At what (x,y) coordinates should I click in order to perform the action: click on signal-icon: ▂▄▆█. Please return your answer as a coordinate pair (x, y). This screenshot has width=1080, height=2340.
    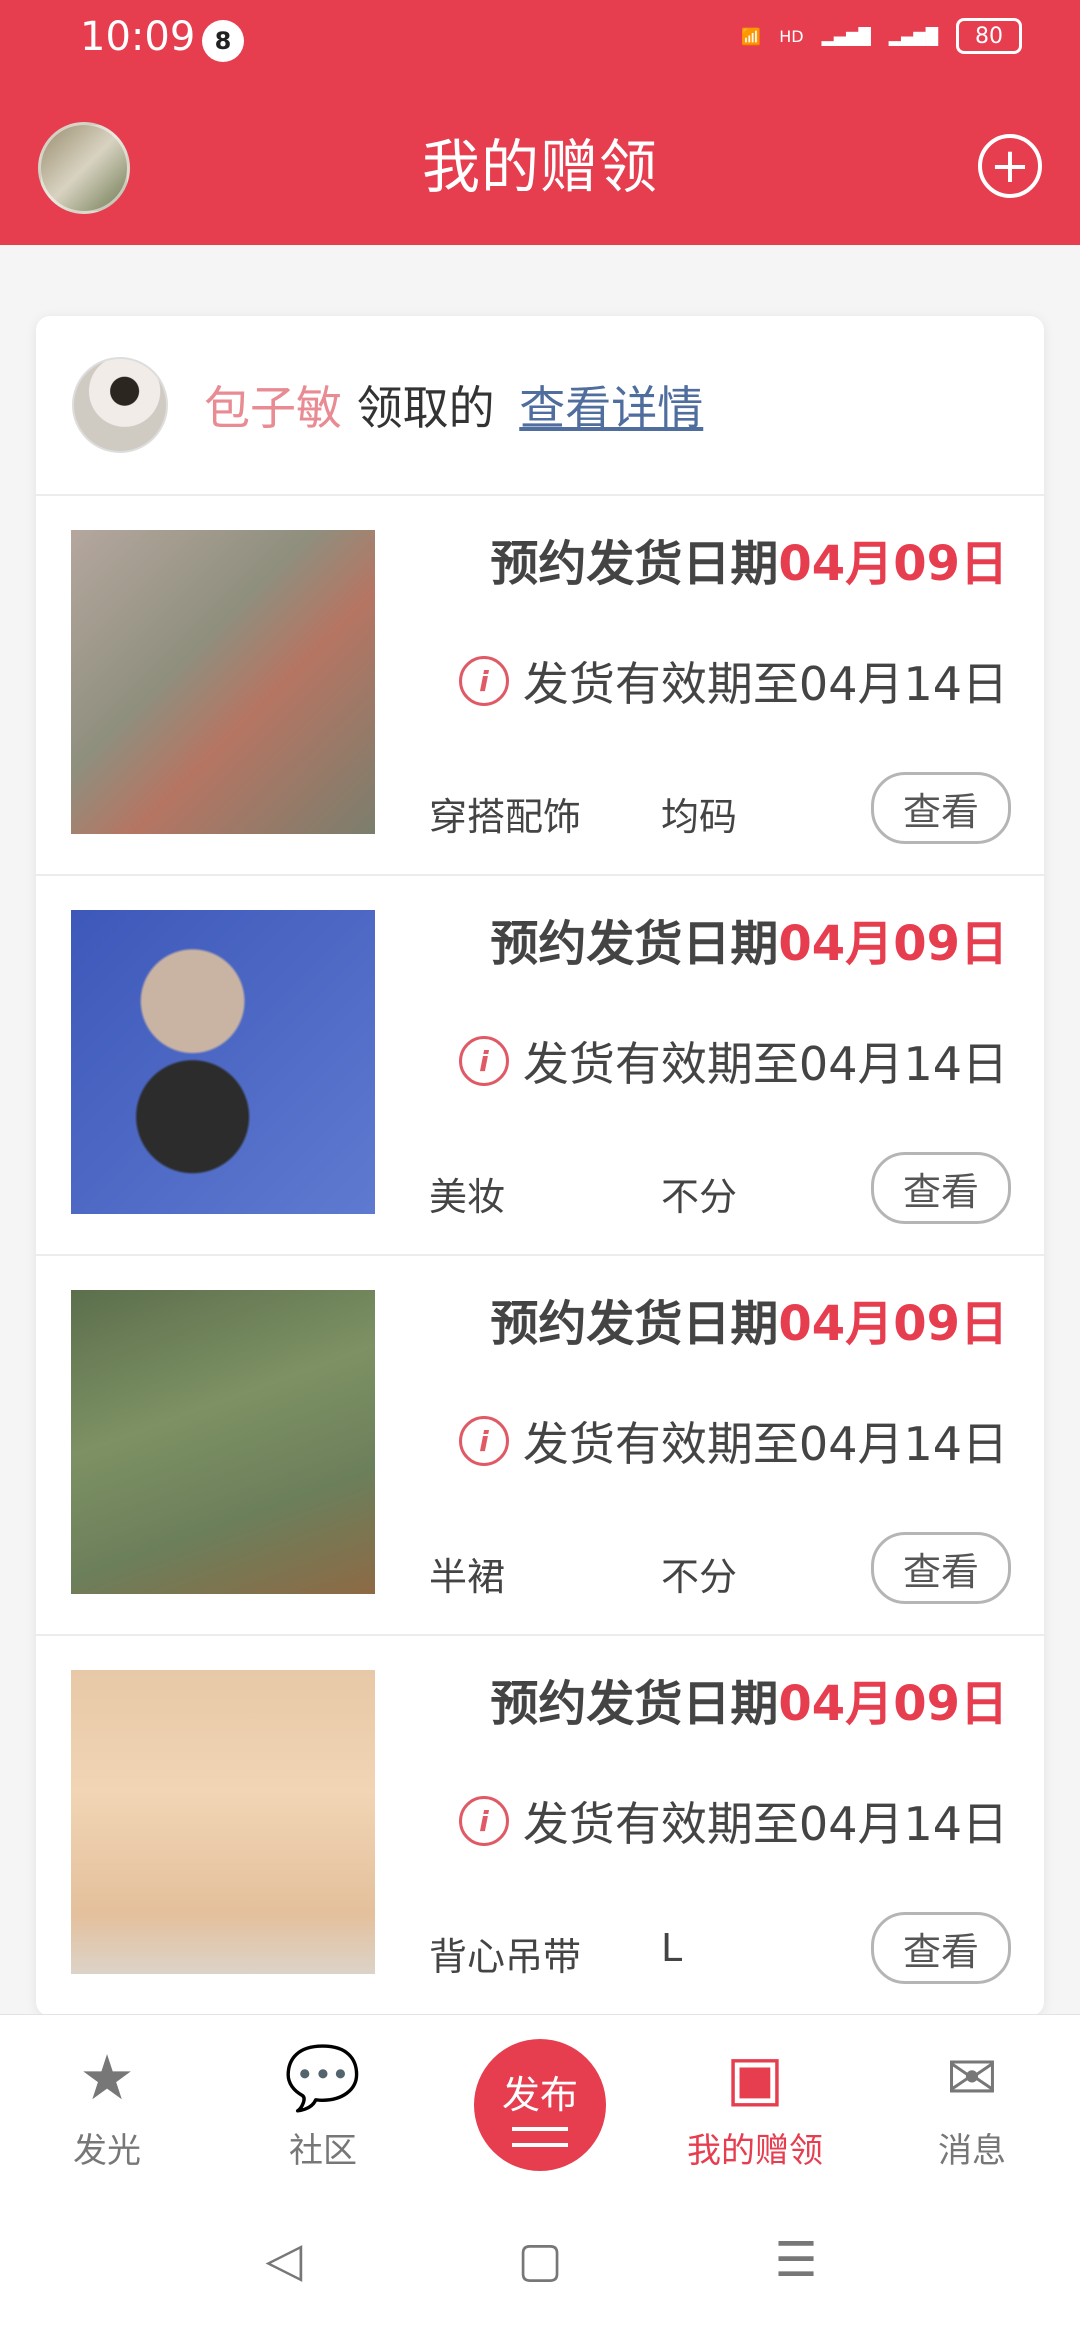
    Looking at the image, I should click on (846, 36).